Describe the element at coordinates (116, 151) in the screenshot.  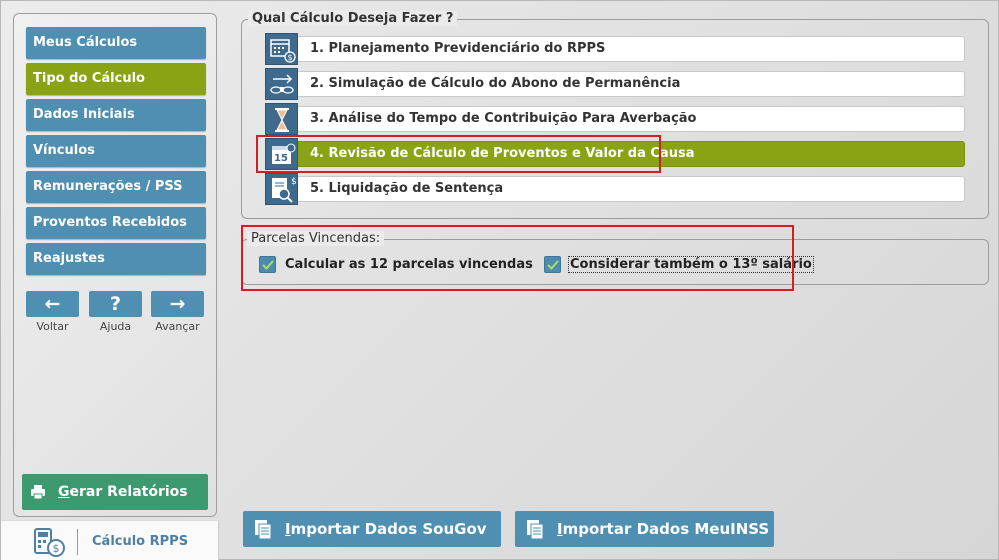
I see `sidebar-item-vinculos: Vínculos` at that location.